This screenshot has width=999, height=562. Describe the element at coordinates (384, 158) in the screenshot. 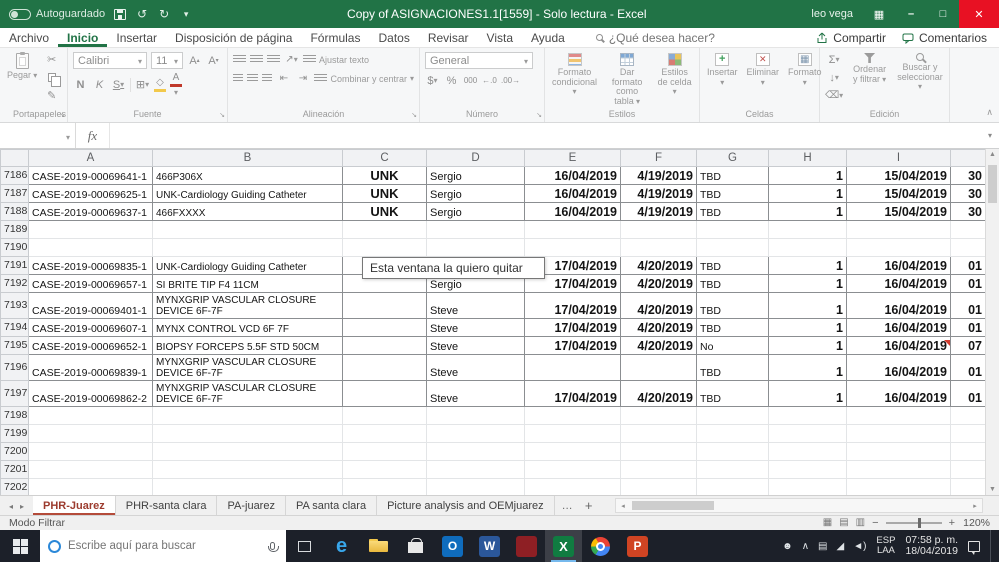

I see `column-header-c: C` at that location.